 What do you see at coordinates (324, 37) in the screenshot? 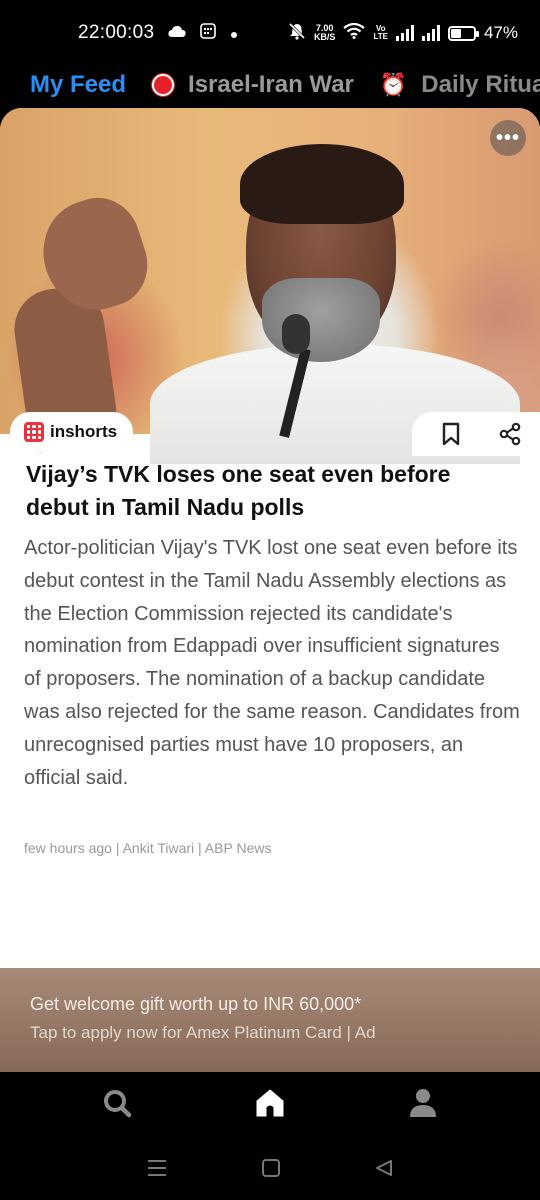
I see `network-speed-unit: KB/S` at bounding box center [324, 37].